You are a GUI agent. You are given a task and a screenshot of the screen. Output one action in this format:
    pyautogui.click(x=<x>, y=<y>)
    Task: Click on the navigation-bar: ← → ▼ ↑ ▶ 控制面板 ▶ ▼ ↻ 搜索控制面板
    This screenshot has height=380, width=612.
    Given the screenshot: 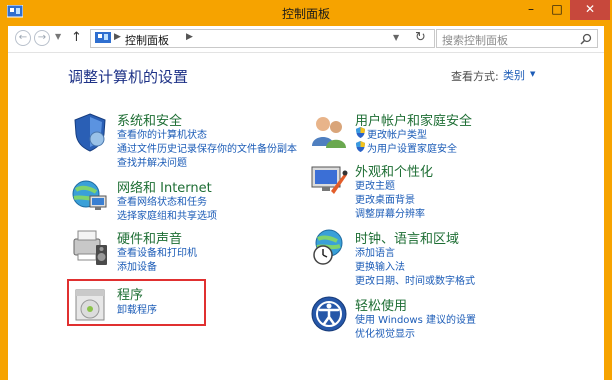 What is the action you would take?
    pyautogui.click(x=306, y=39)
    